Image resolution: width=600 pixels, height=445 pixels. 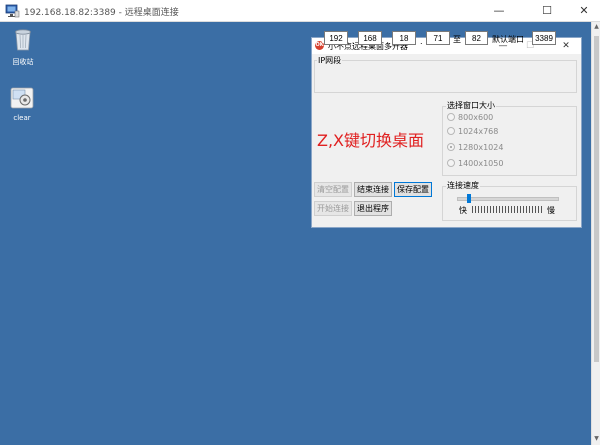 I want to click on radio-label: 1024x768, so click(x=478, y=131).